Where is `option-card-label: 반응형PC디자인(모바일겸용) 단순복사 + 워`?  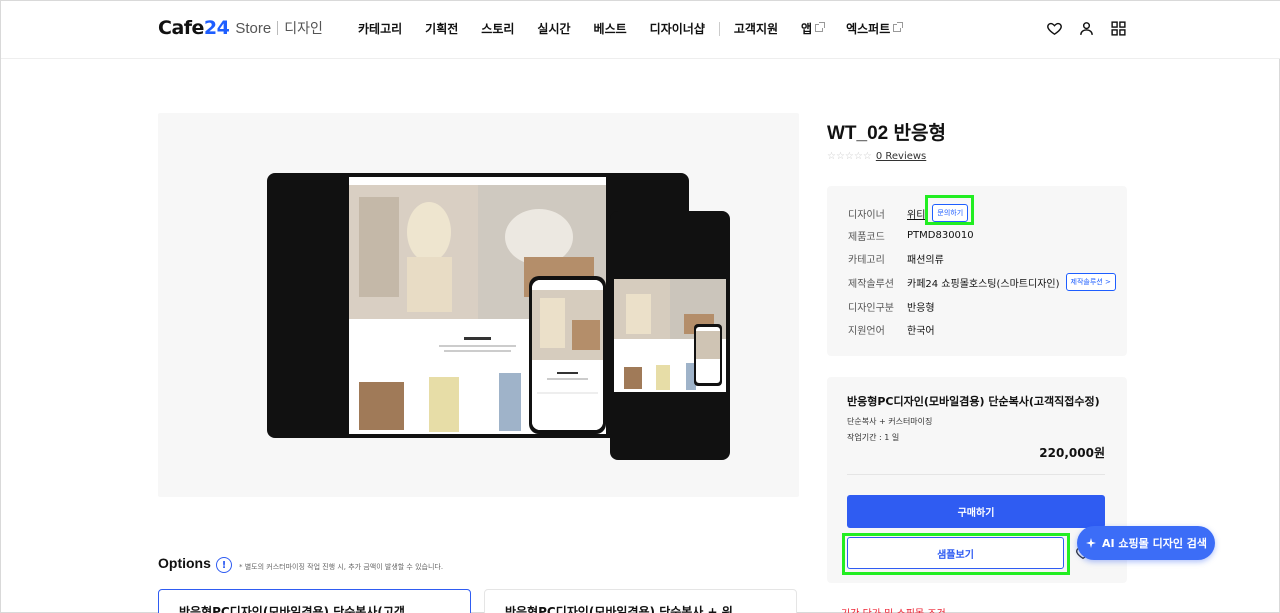
option-card-label: 반응형PC디자인(모바일겸용) 단순복사 + 워 is located at coordinates (619, 609).